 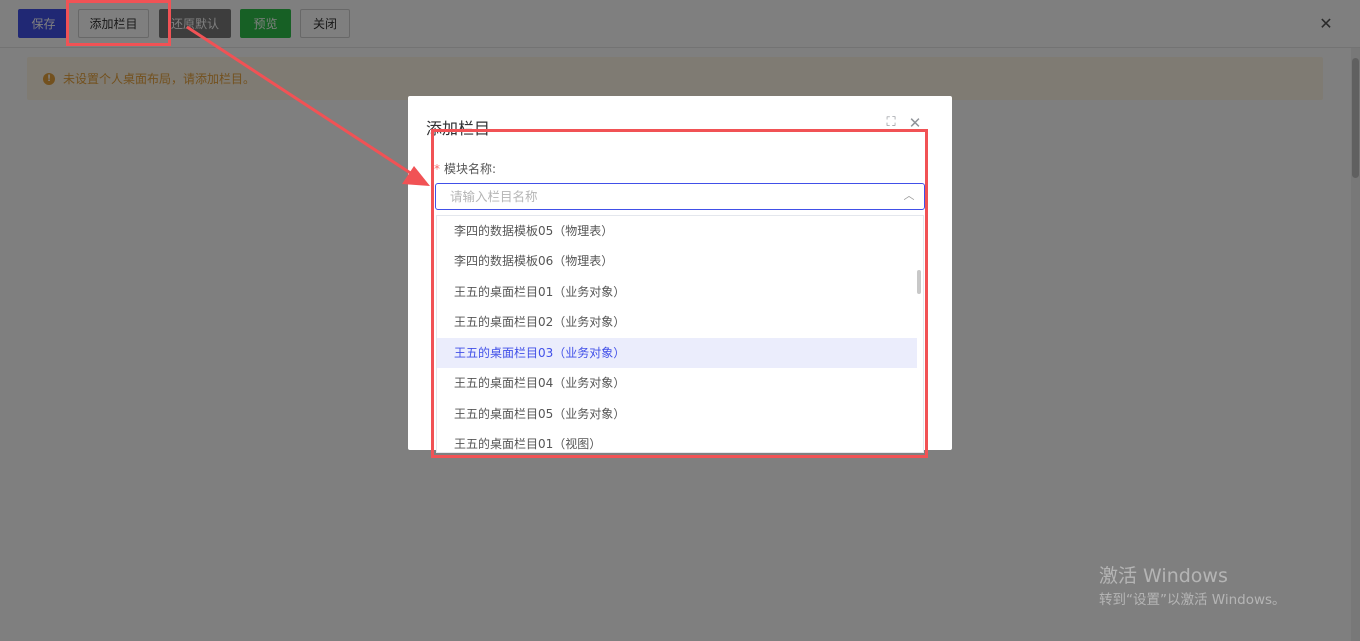 I want to click on dropdown-option: 李四的数据模板05（物理表）, so click(x=677, y=231).